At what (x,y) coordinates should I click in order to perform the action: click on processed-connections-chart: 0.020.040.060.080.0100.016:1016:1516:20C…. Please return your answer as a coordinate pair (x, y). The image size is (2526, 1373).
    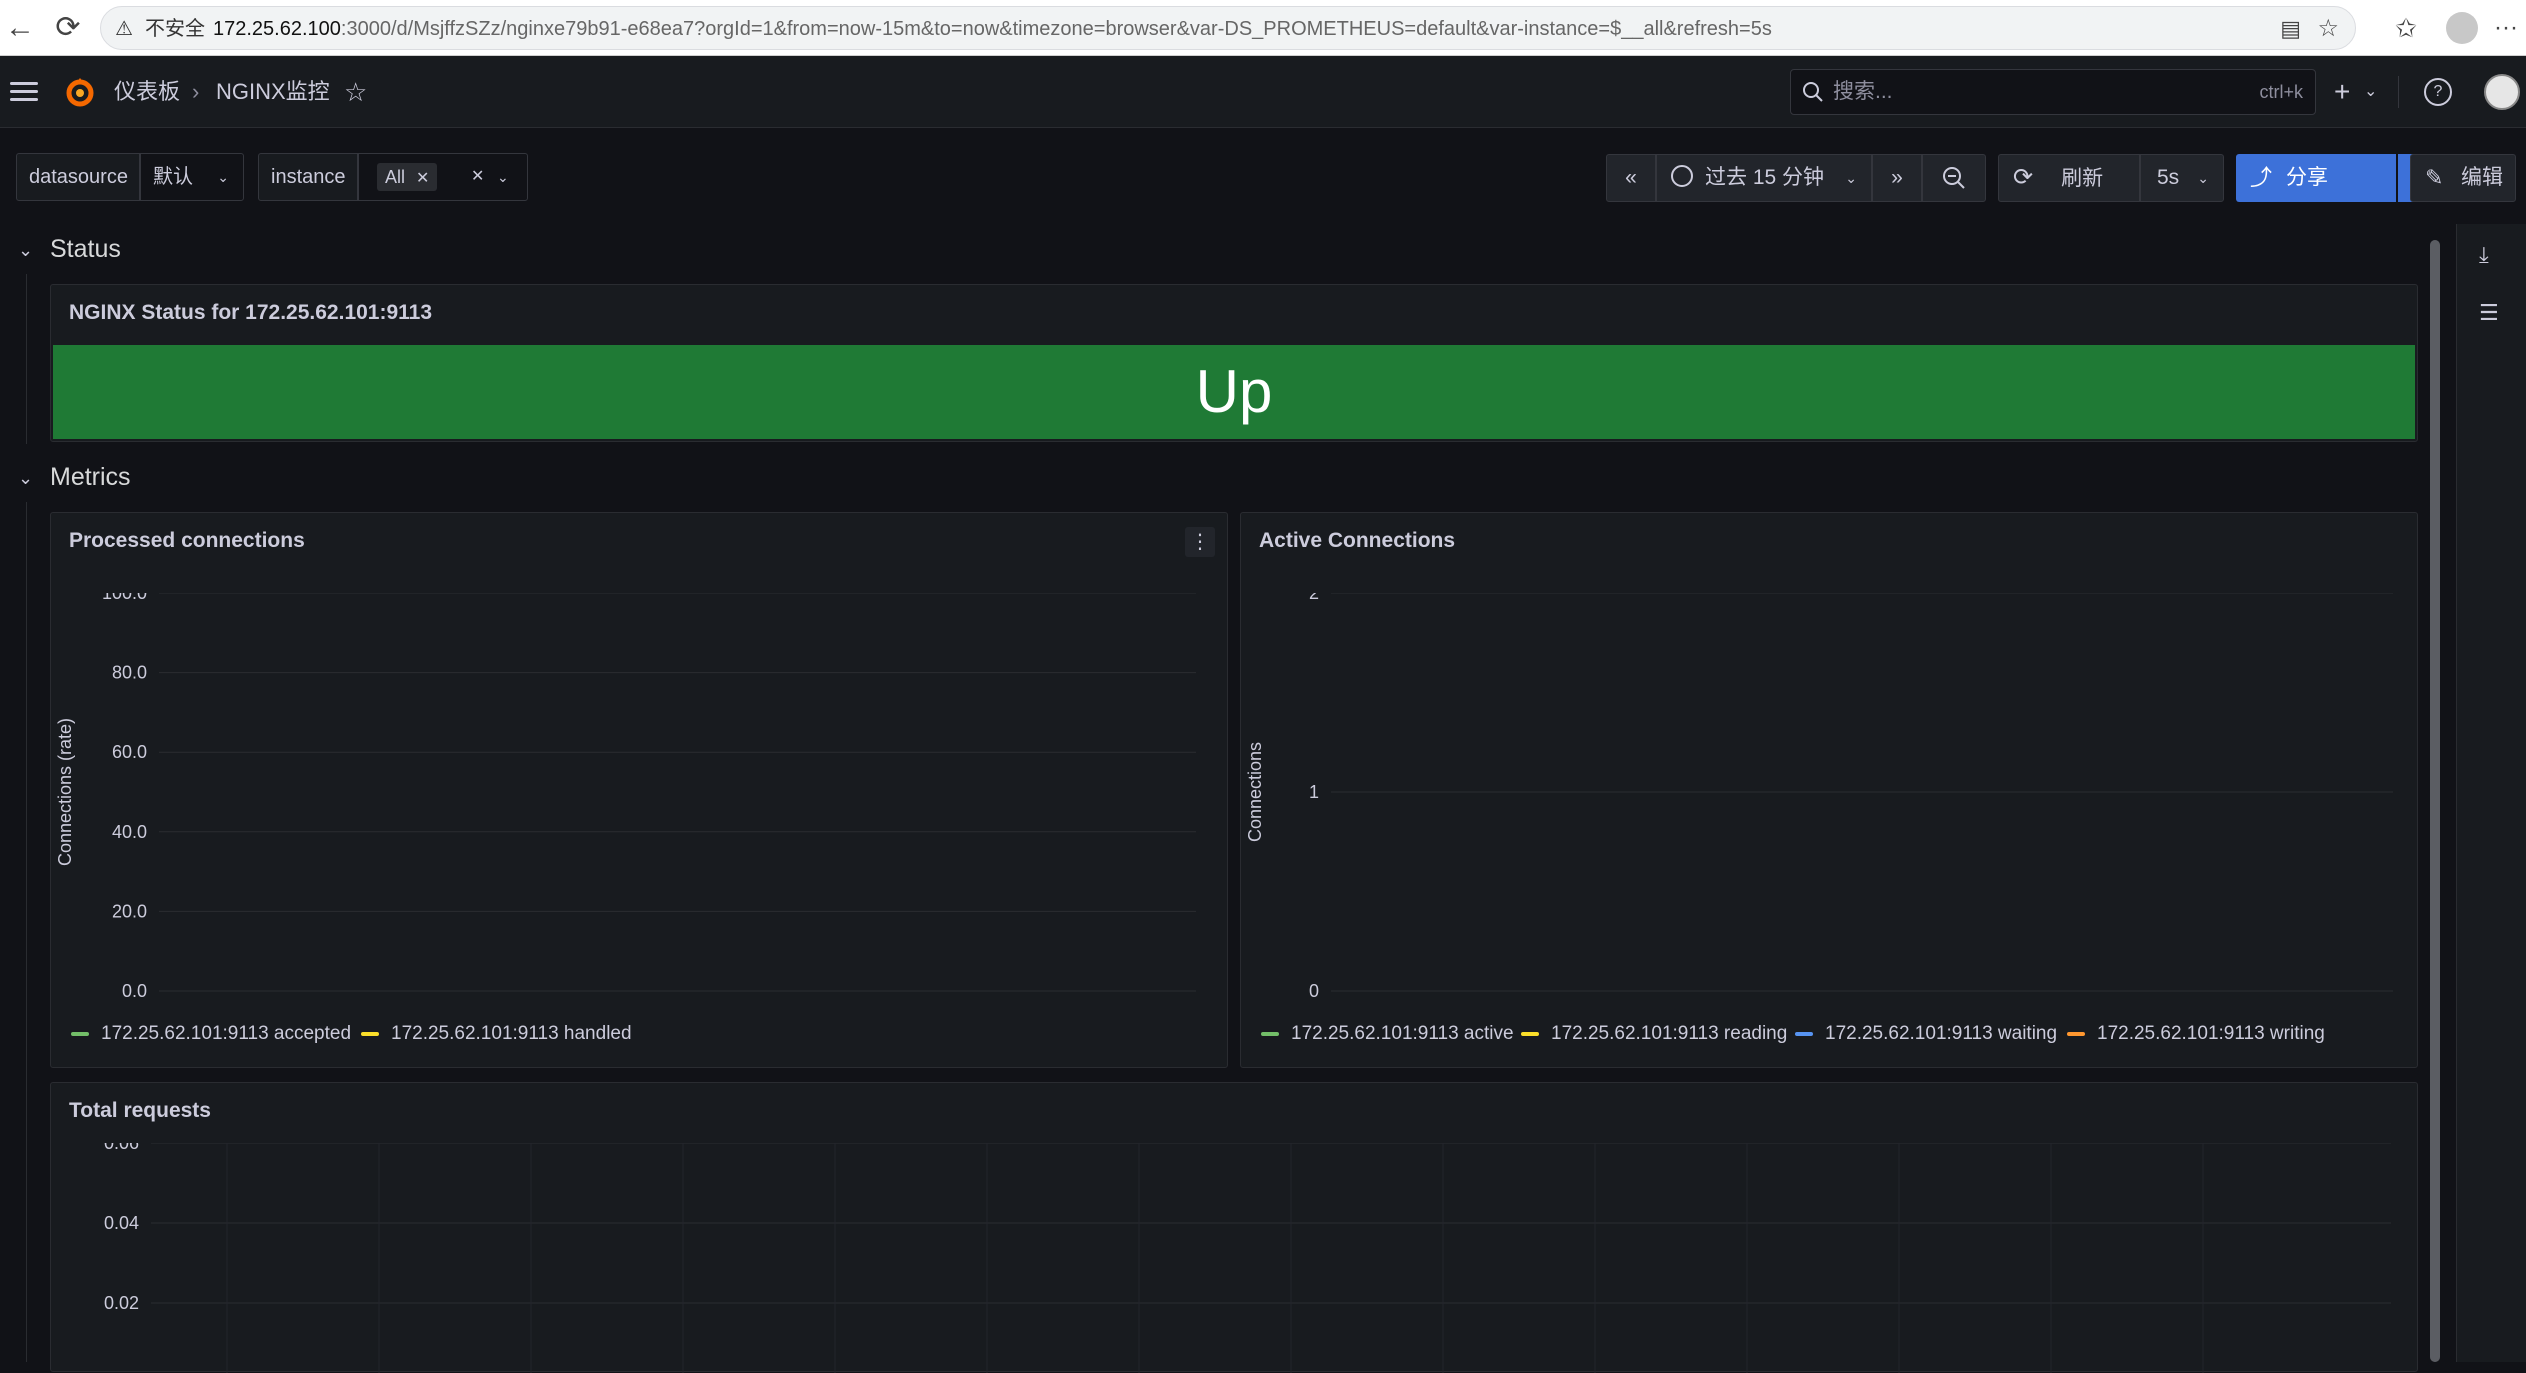
    Looking at the image, I should click on (625, 797).